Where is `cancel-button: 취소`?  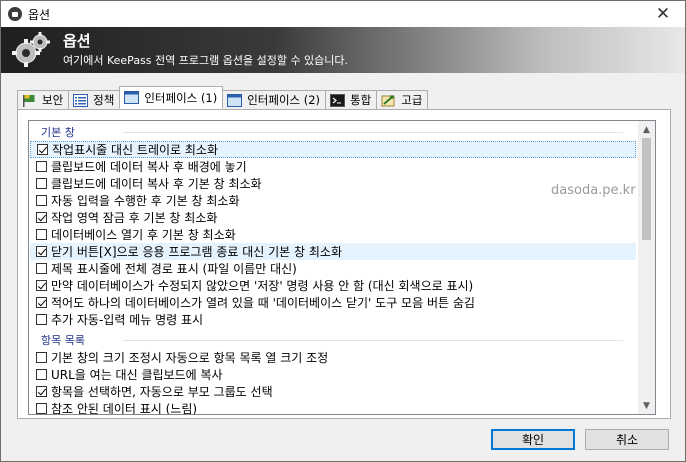
cancel-button: 취소 is located at coordinates (627, 439).